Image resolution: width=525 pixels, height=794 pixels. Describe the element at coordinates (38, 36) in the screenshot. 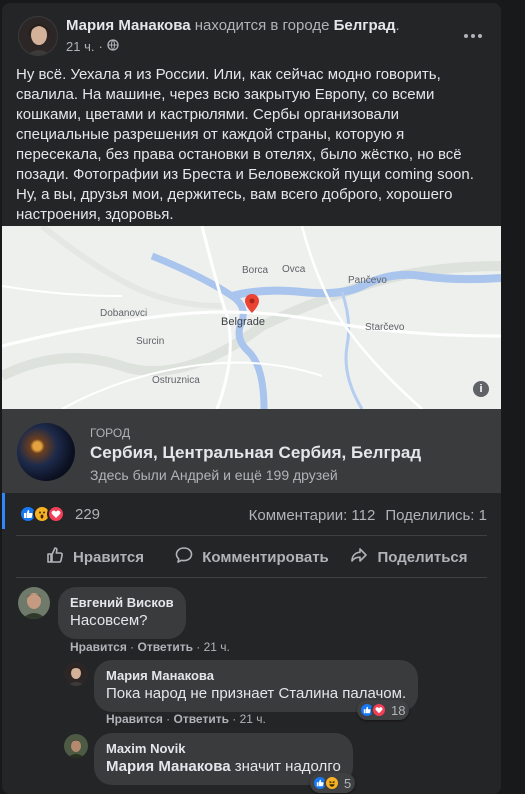

I see `author-avatar` at that location.